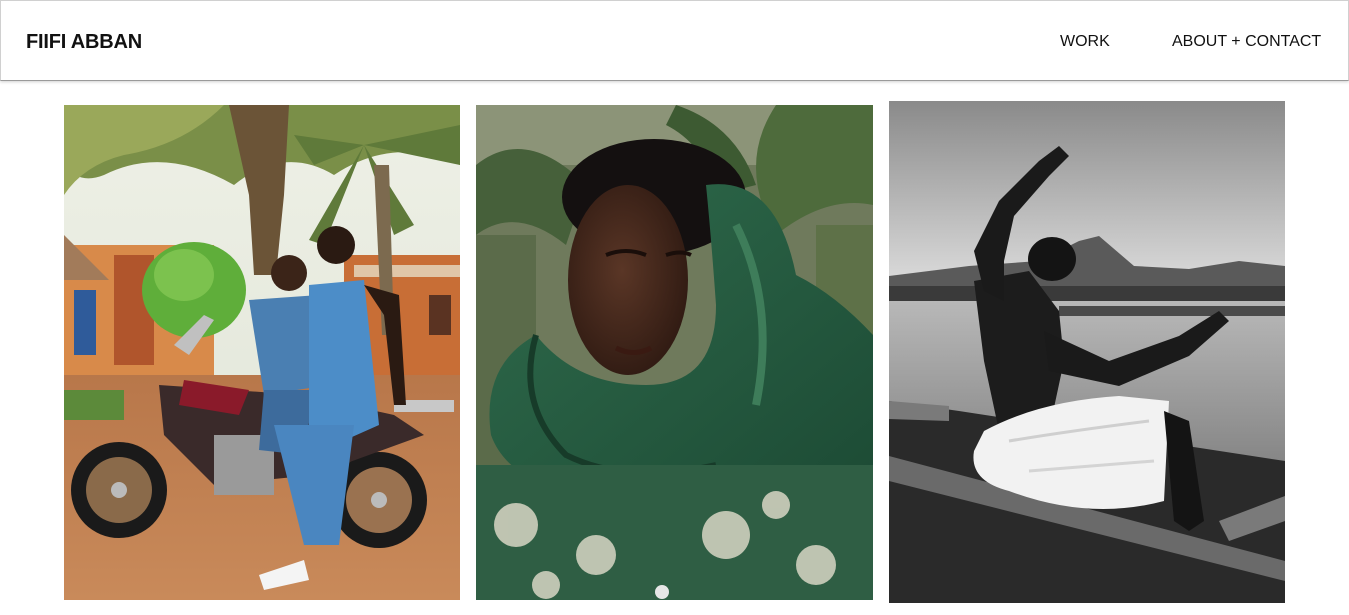 The image size is (1349, 615). Describe the element at coordinates (84, 42) in the screenshot. I see `site-logo: FIIFI ABBAN` at that location.